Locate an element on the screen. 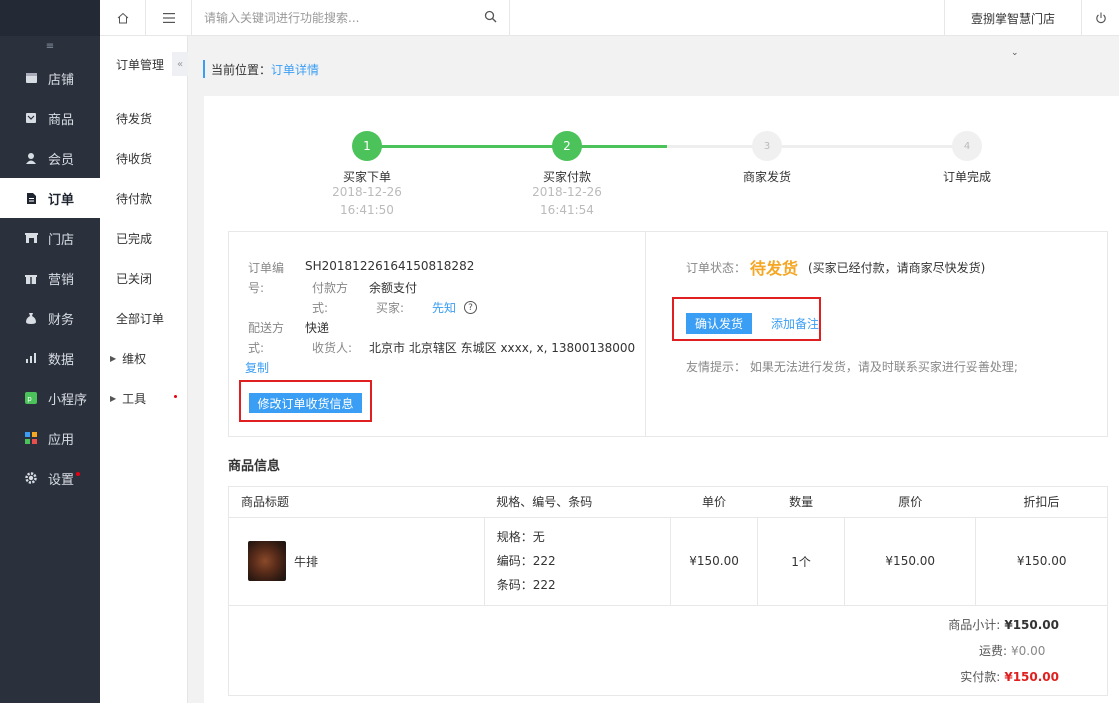 The width and height of the screenshot is (1119, 703). subnav-group-rights: ▶ 维权 is located at coordinates (144, 358).